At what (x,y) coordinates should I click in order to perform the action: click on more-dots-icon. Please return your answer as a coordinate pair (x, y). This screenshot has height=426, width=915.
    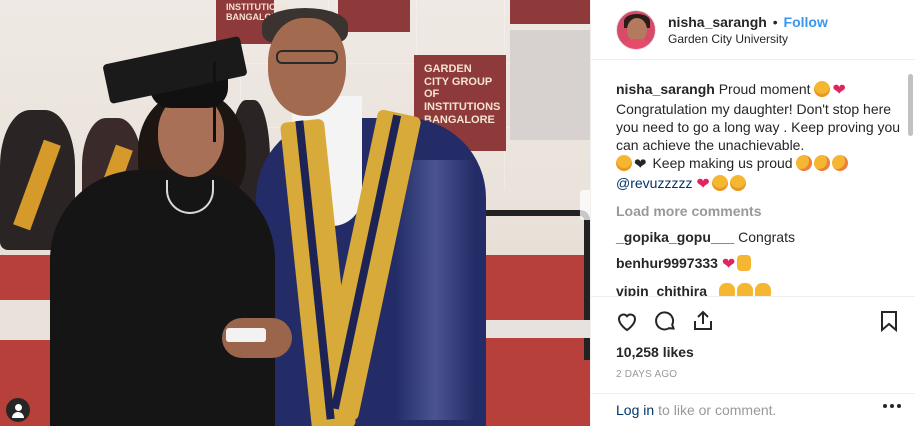
    Looking at the image, I should click on (892, 406).